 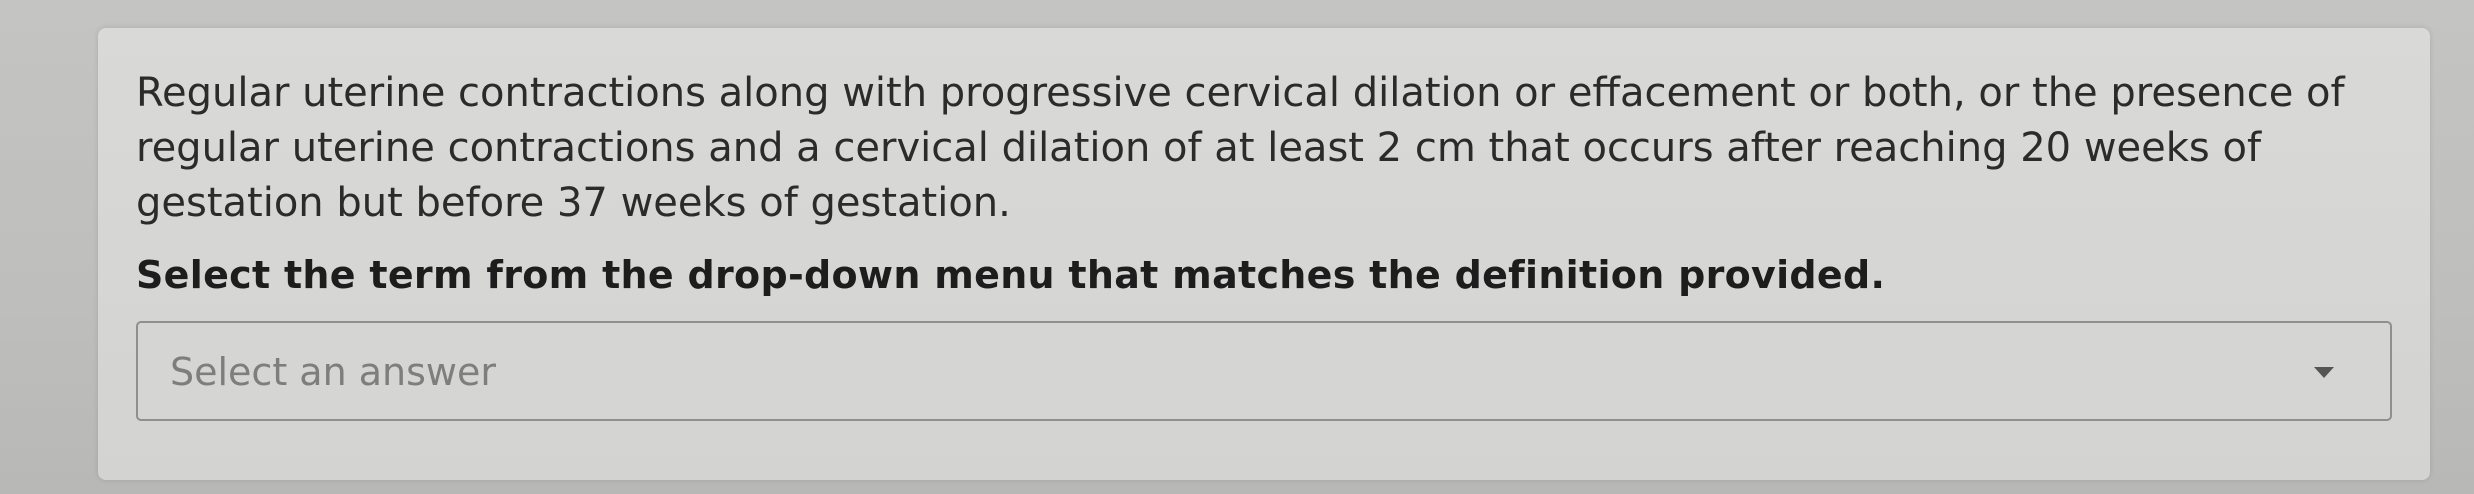 What do you see at coordinates (2324, 372) in the screenshot?
I see `caret-down-icon` at bounding box center [2324, 372].